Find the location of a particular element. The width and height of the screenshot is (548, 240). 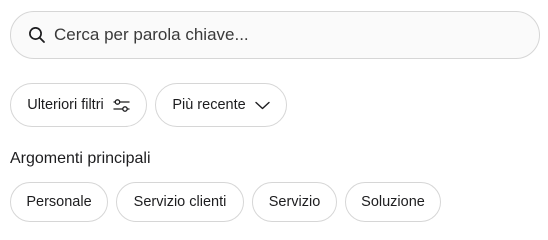

topic-chip-servizio: Servizio is located at coordinates (294, 202).